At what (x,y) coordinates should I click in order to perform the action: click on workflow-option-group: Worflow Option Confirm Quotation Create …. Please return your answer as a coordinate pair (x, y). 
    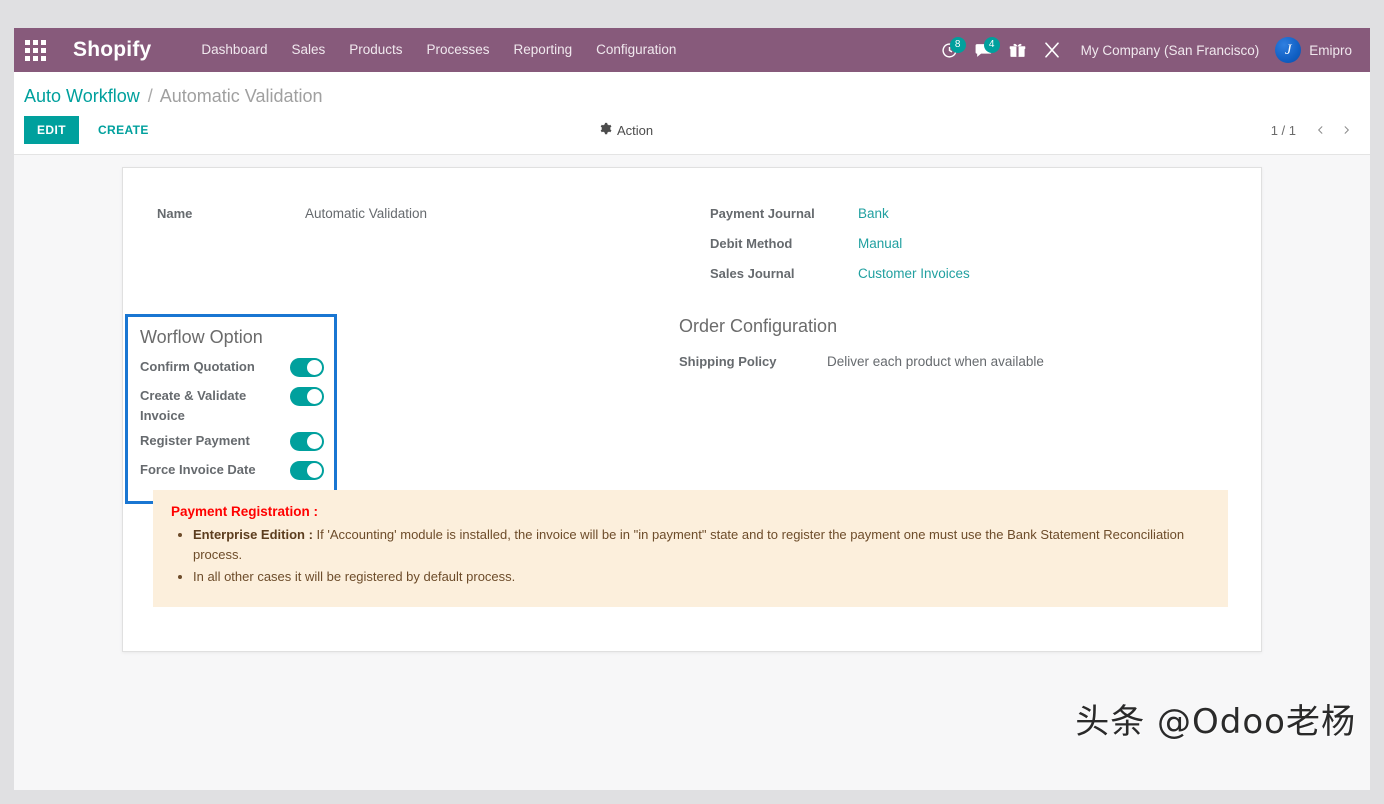
    Looking at the image, I should click on (231, 409).